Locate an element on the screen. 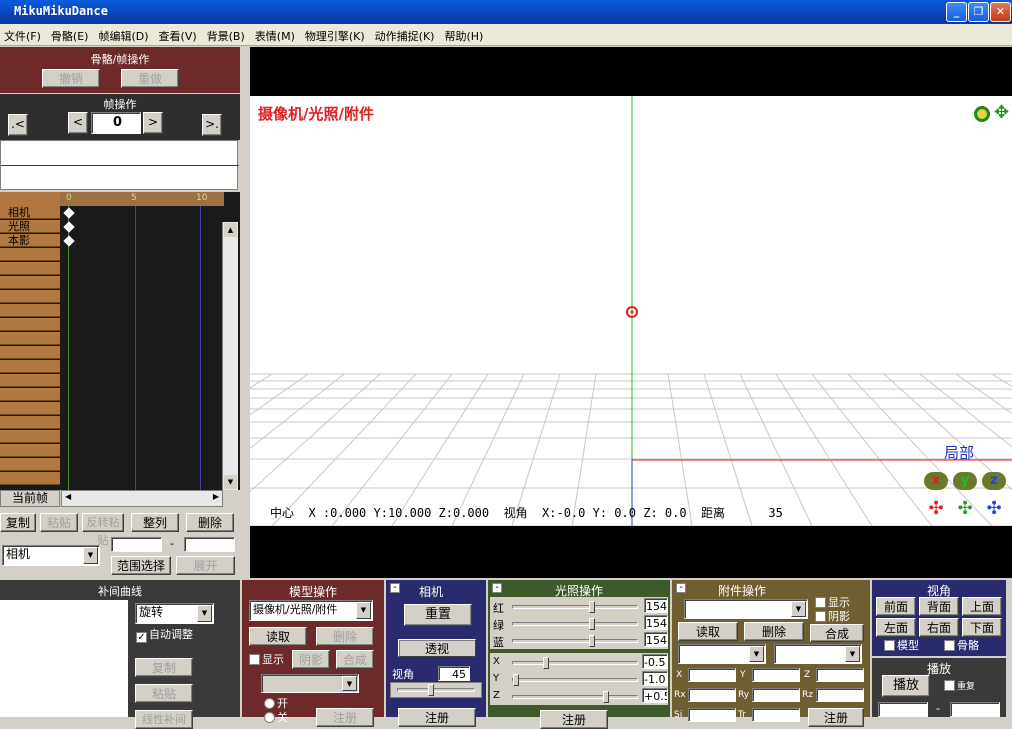 The height and width of the screenshot is (729, 1012). keyframe-light is located at coordinates (69, 227).